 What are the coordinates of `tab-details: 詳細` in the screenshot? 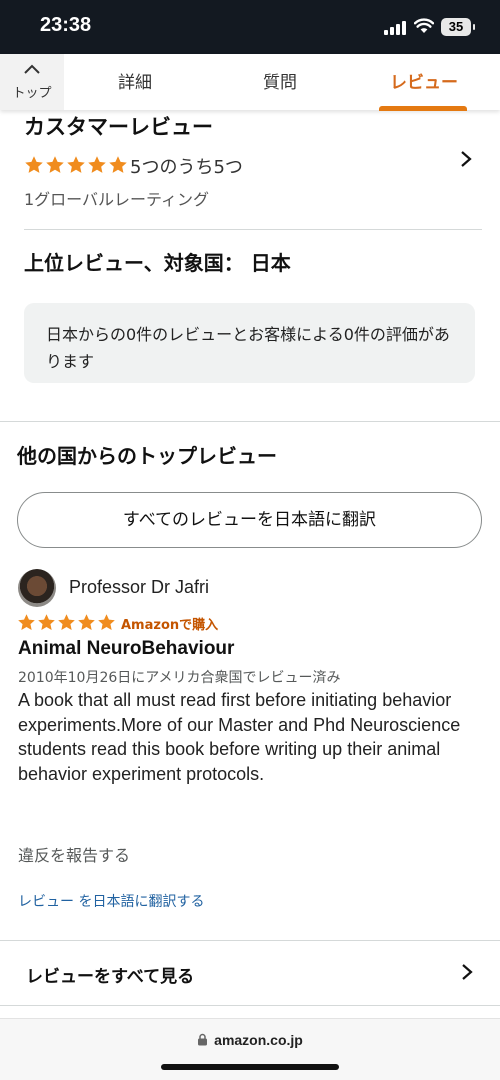 It's located at (135, 82).